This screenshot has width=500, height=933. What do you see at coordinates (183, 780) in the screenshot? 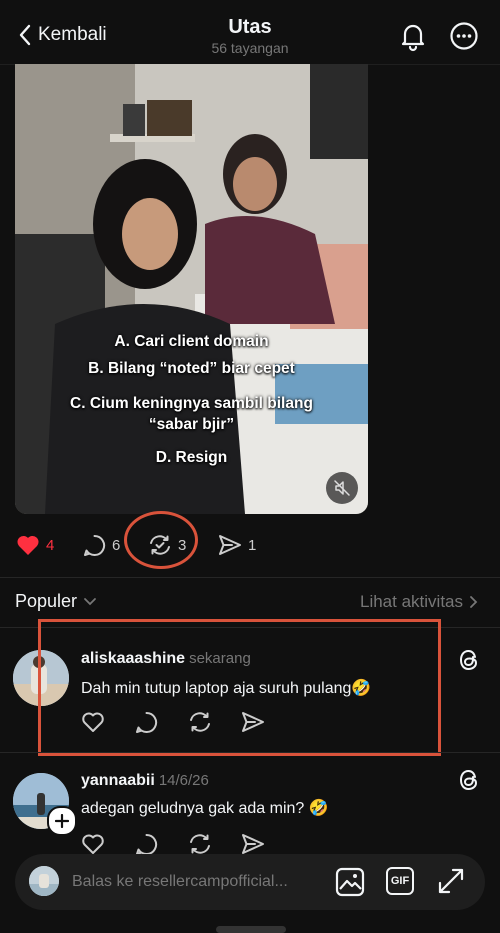
I see `comment-time: 14/6/26` at bounding box center [183, 780].